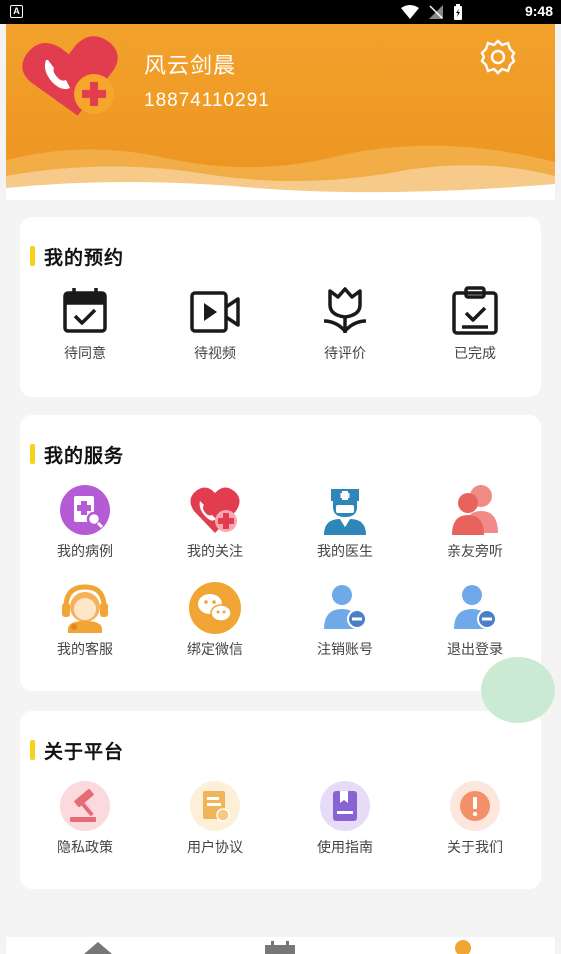 The width and height of the screenshot is (561, 954). I want to click on service-family-listen: 亲友旁听, so click(475, 528).